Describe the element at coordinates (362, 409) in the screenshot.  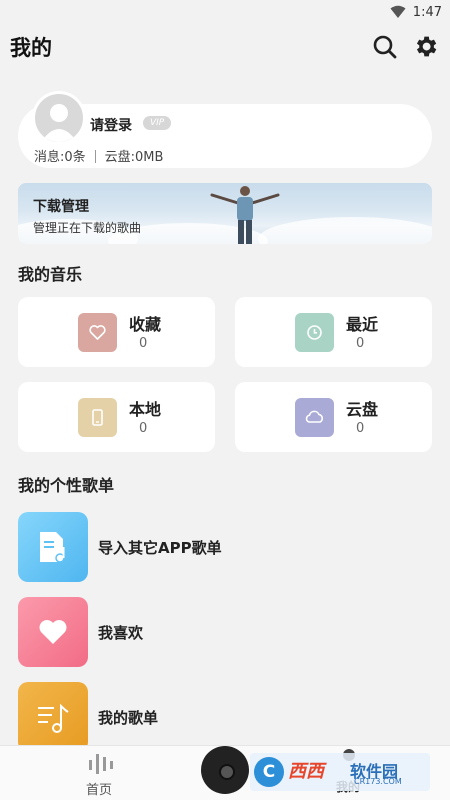
I see `cloud-label: 云盘` at that location.